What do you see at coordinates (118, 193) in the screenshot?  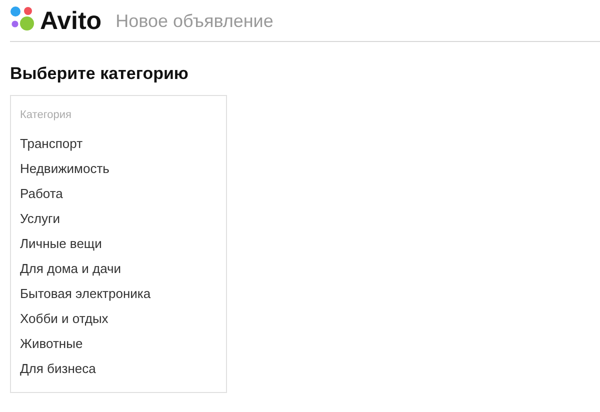 I see `category-item: Работа` at bounding box center [118, 193].